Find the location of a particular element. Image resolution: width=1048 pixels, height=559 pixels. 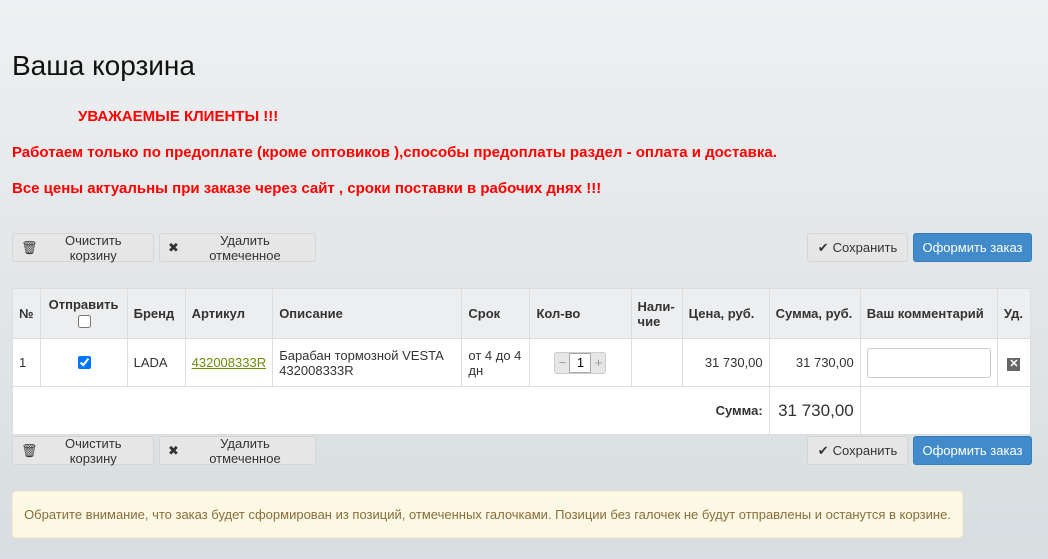

save-button: ✔ Сохранить is located at coordinates (857, 247).